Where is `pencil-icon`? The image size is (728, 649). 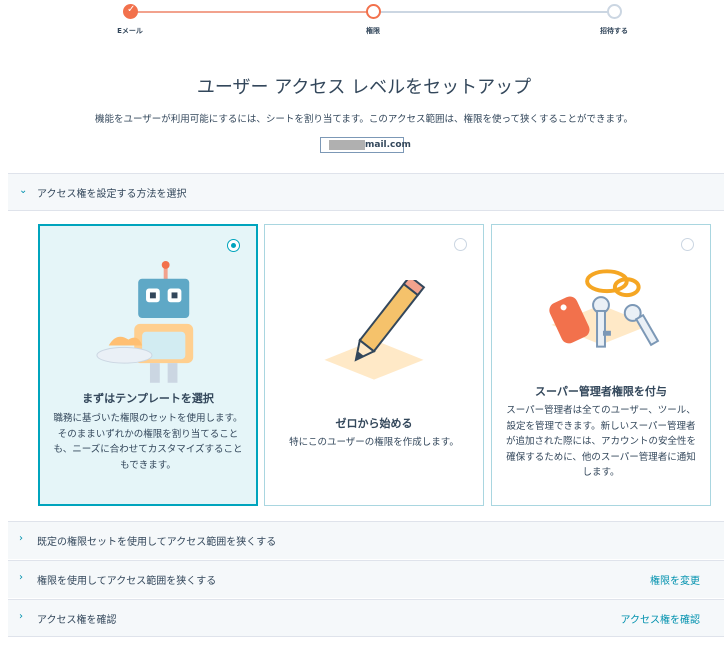 pencil-icon is located at coordinates (375, 330).